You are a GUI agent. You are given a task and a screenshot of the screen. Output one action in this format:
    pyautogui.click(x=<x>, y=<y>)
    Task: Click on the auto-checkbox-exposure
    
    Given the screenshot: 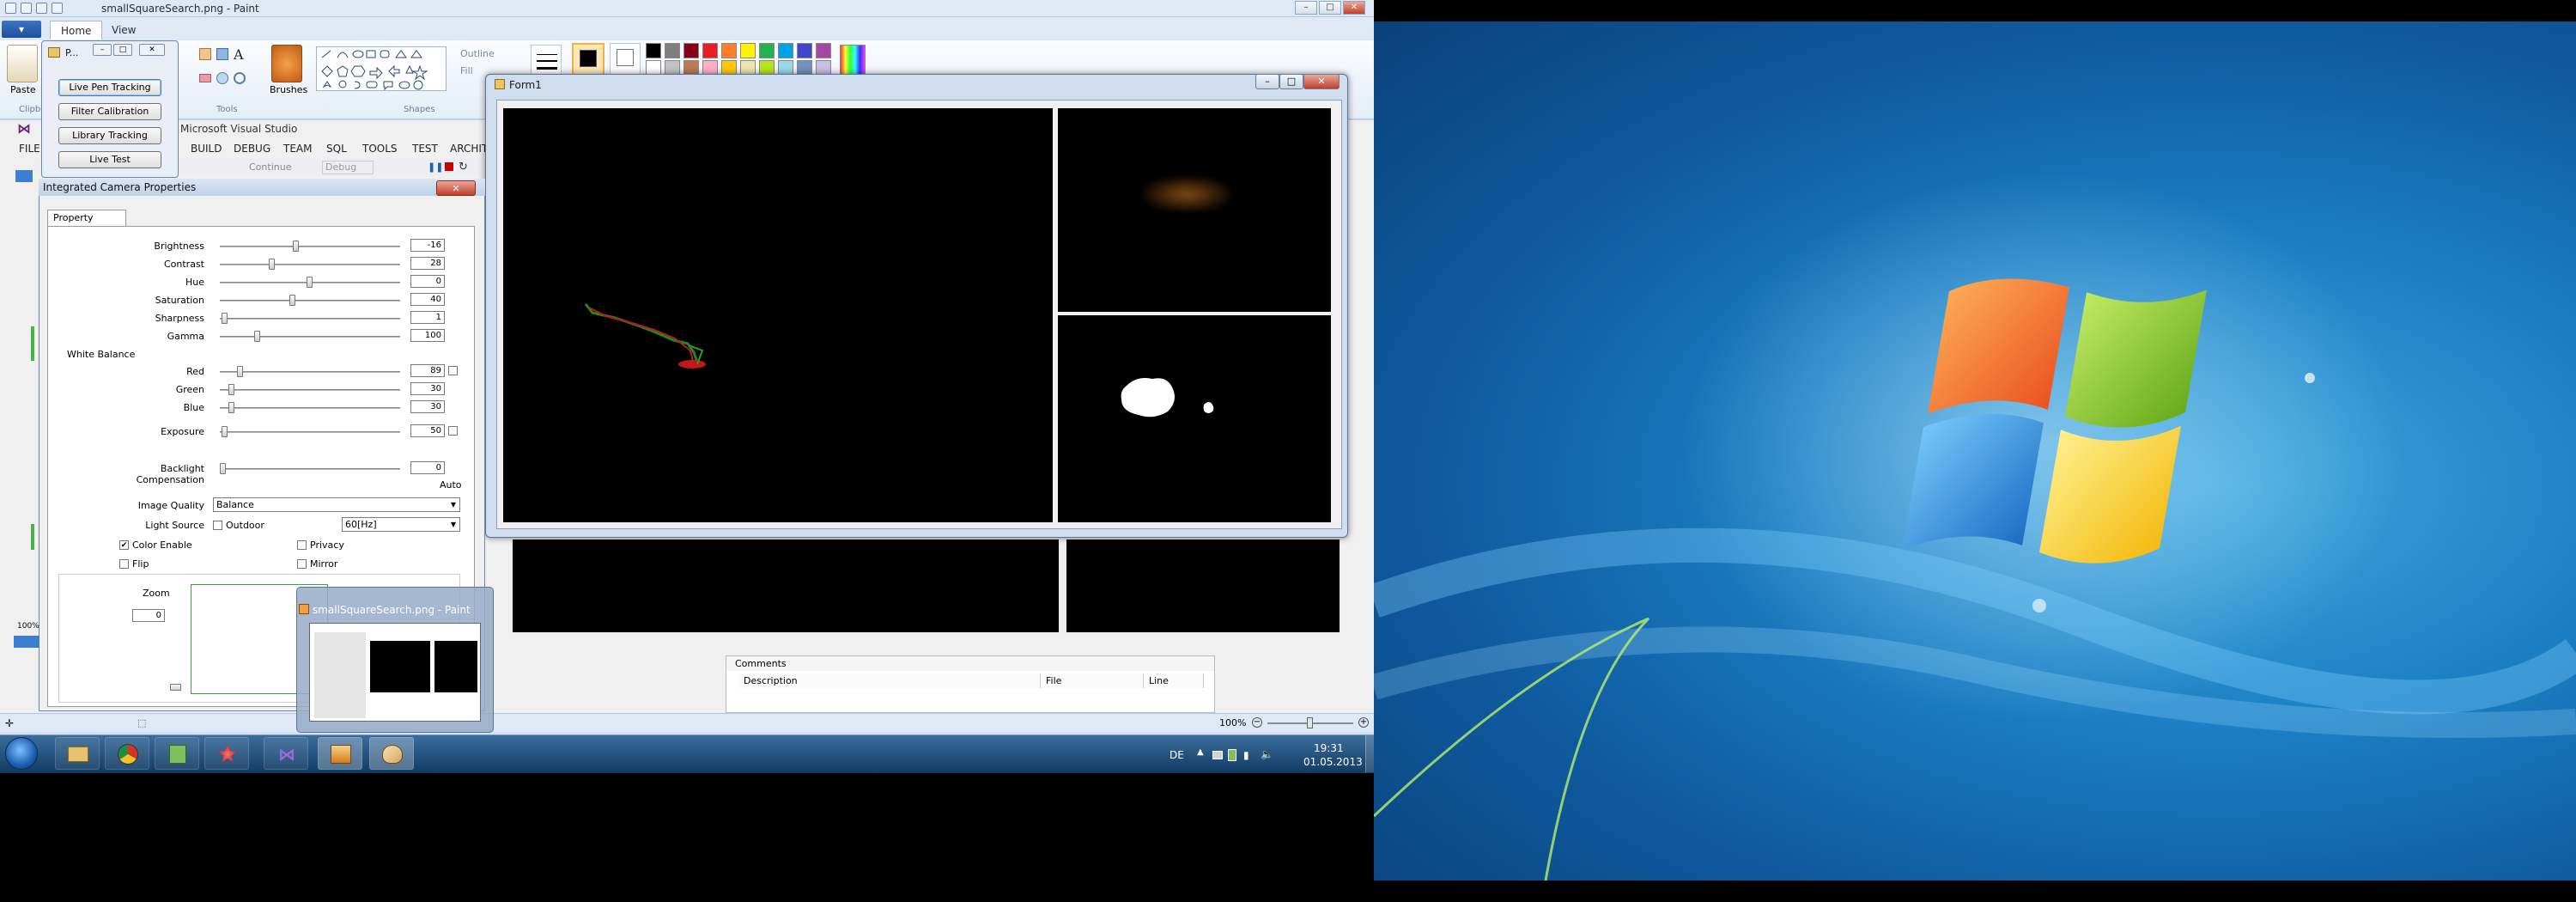 What is the action you would take?
    pyautogui.click(x=453, y=431)
    